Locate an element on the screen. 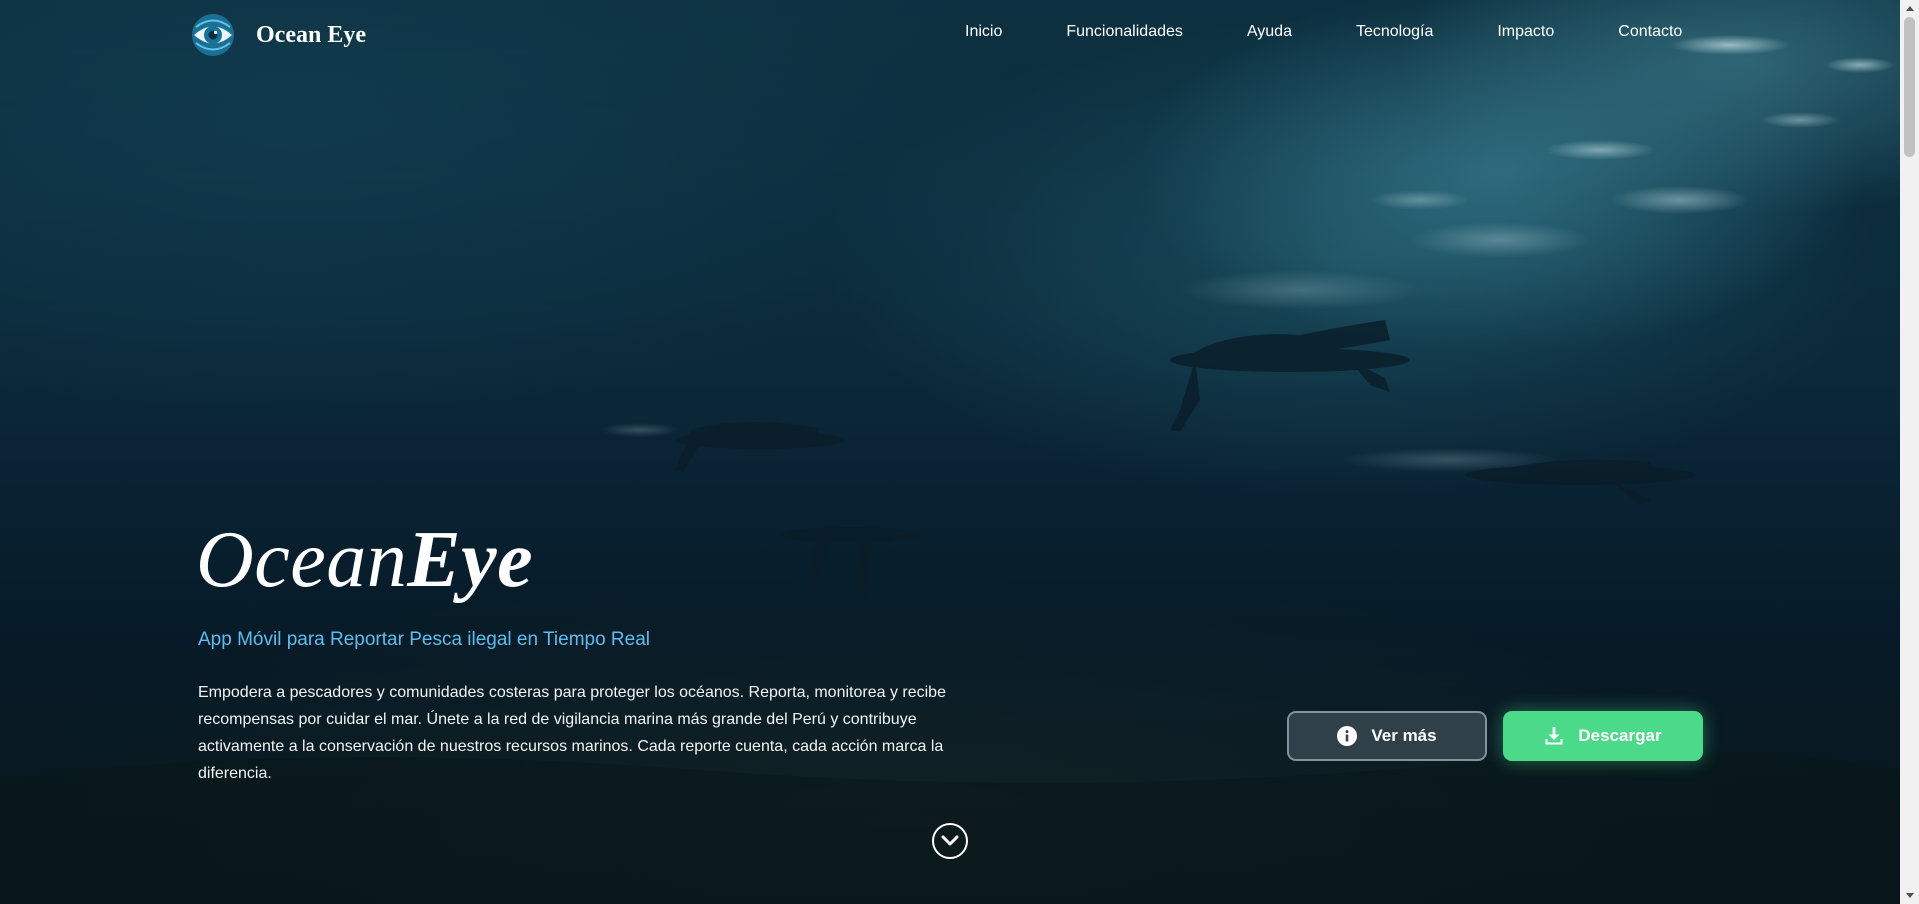  scroll-up-arrow-icon is located at coordinates (1909, 8).